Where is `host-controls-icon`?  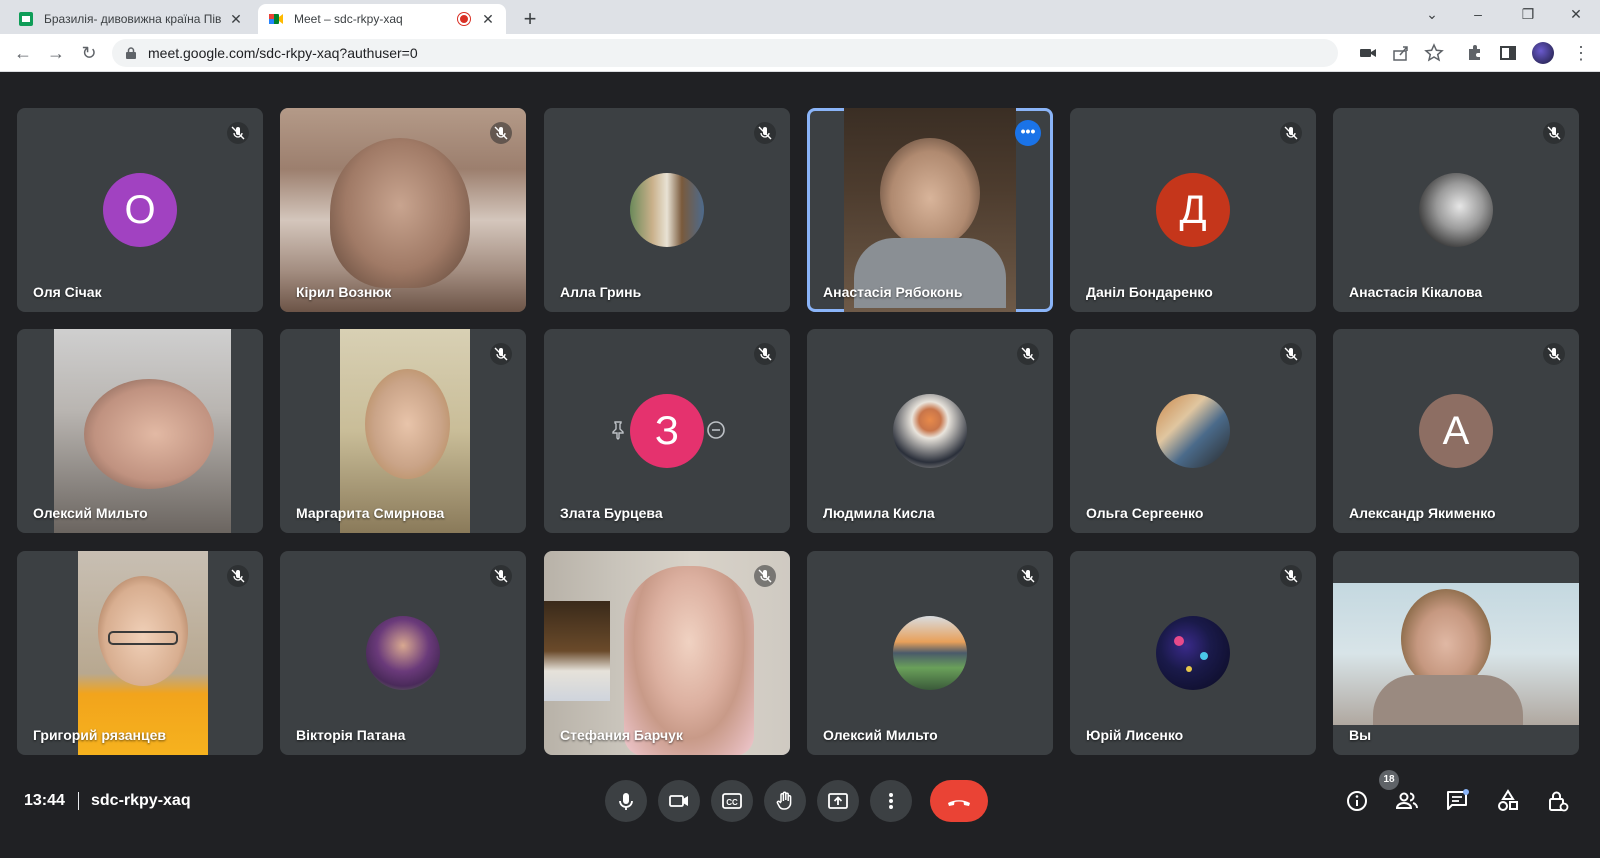
host-controls-icon is located at coordinates (1558, 801).